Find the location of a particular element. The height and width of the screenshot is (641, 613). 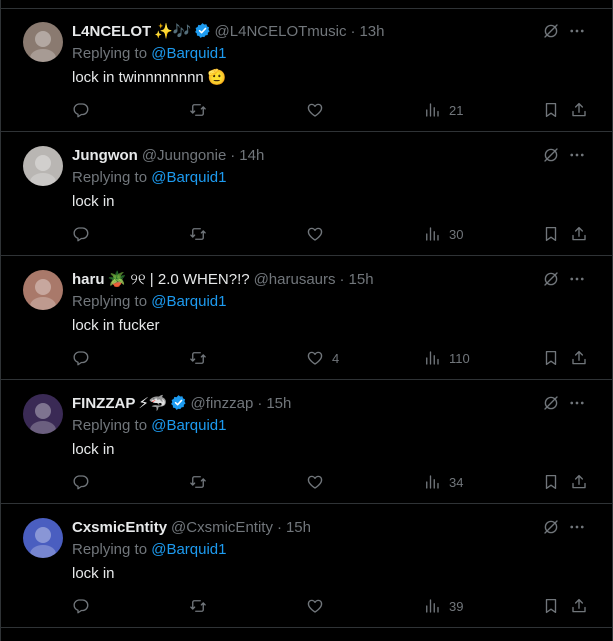

tweet-header: FINZZAP ⚡🦈 @finzzap · 15h is located at coordinates (307, 404).